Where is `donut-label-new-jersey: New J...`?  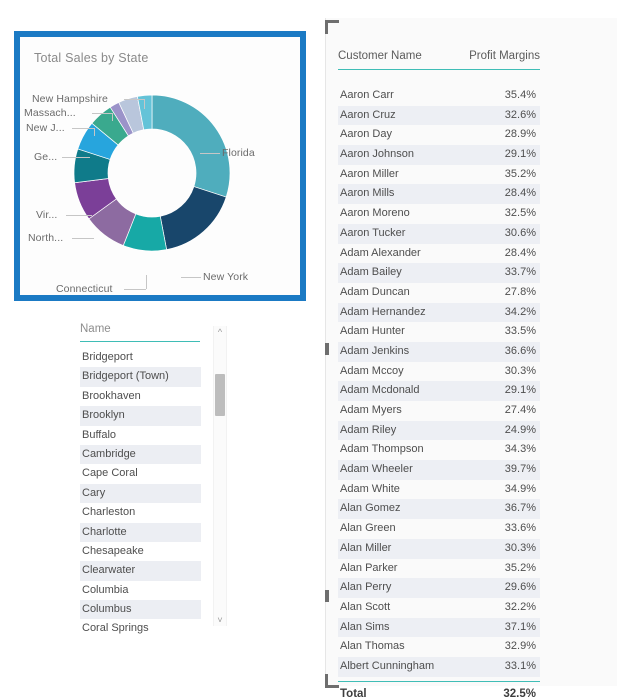
donut-label-new-jersey: New J... is located at coordinates (45, 128).